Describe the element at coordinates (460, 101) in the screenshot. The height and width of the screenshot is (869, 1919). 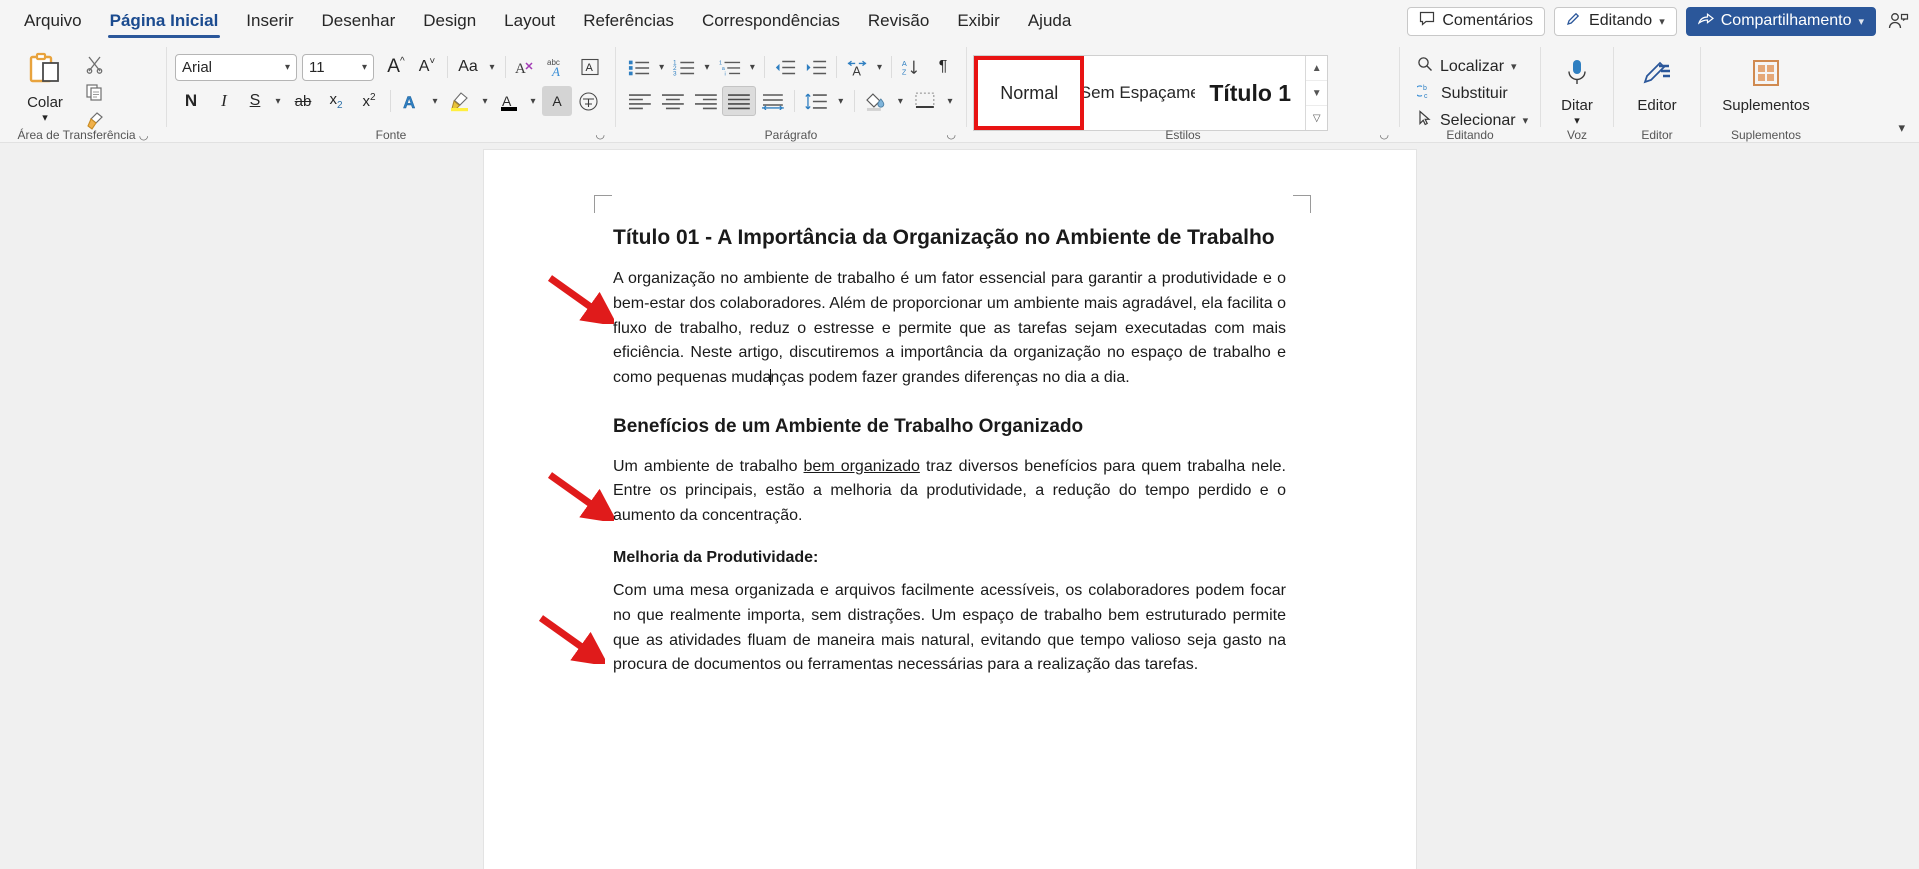
I see `highlight-button` at that location.